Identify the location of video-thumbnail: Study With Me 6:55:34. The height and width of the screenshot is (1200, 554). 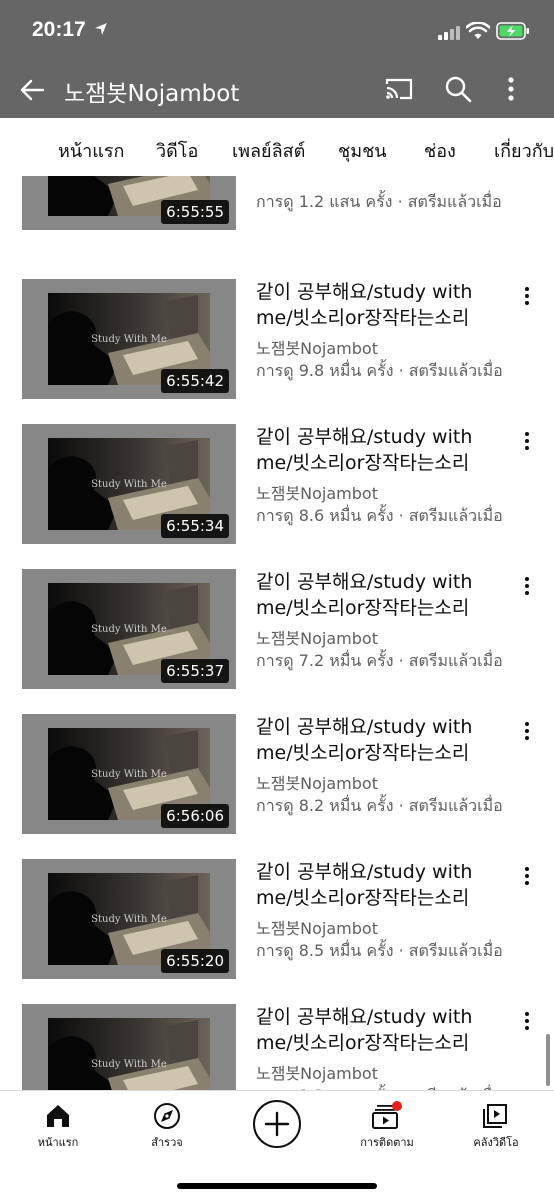
(129, 484).